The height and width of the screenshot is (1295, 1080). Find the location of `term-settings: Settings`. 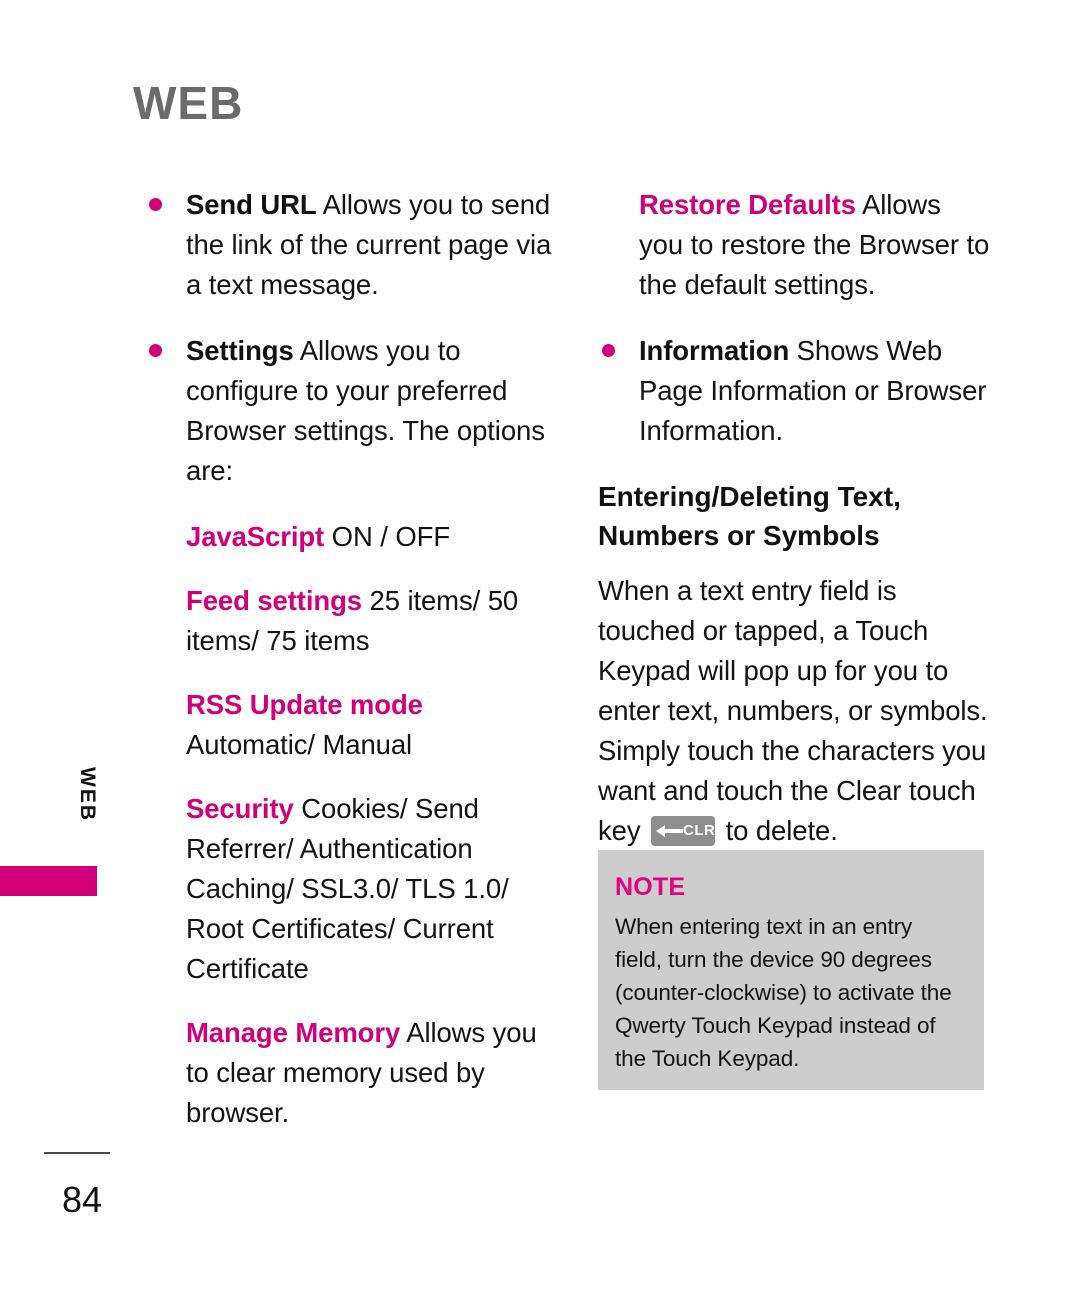

term-settings: Settings is located at coordinates (240, 350).